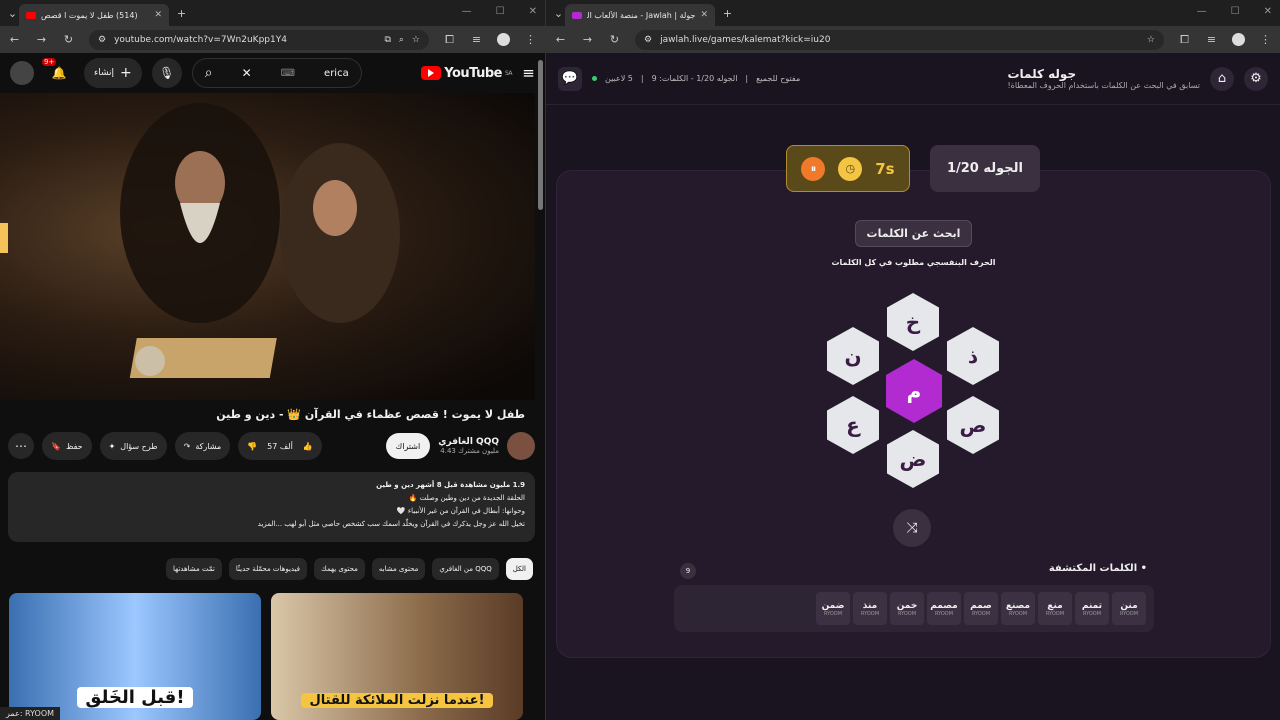  I want to click on search-box: ⌕ ✕ ⌨ erica, so click(276, 73).